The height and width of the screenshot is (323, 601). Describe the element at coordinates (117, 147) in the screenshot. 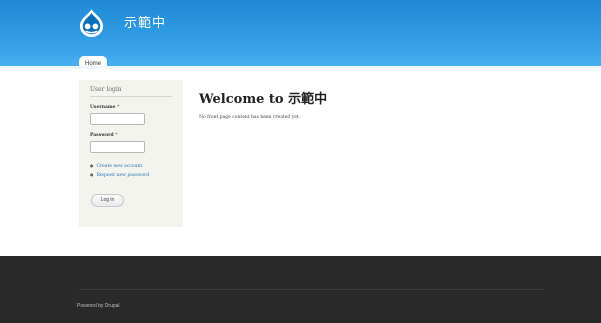

I see `password-field` at that location.